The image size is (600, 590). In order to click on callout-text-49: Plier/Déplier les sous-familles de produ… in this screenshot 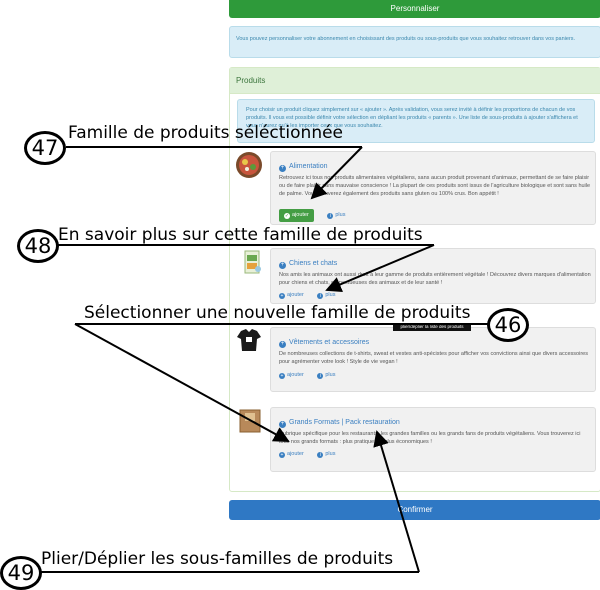, I will do `click(217, 559)`.